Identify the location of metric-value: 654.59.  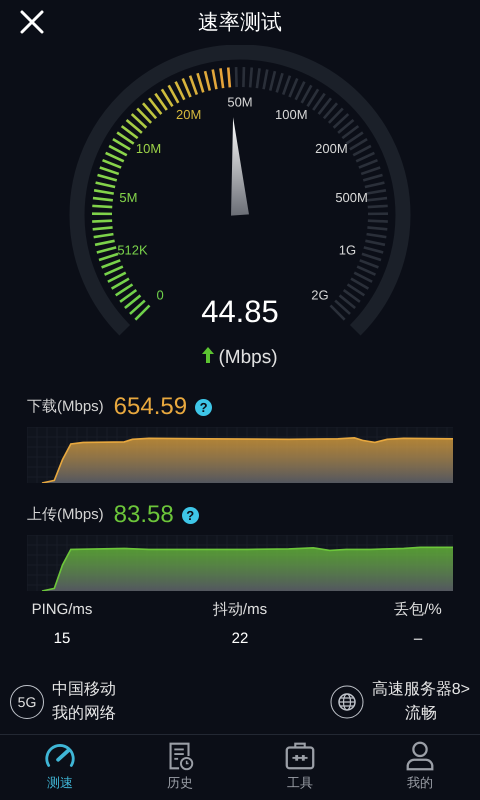
(151, 407).